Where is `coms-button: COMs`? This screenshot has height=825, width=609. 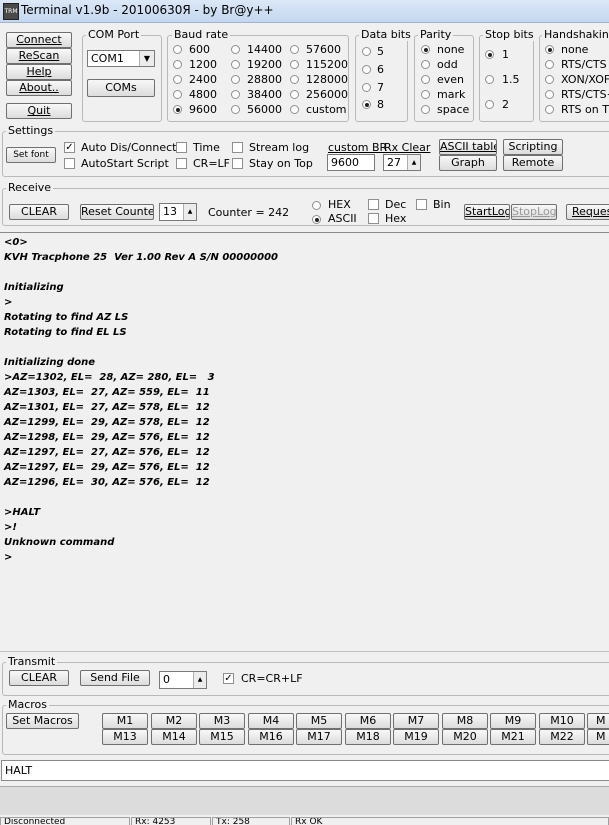
coms-button: COMs is located at coordinates (121, 88).